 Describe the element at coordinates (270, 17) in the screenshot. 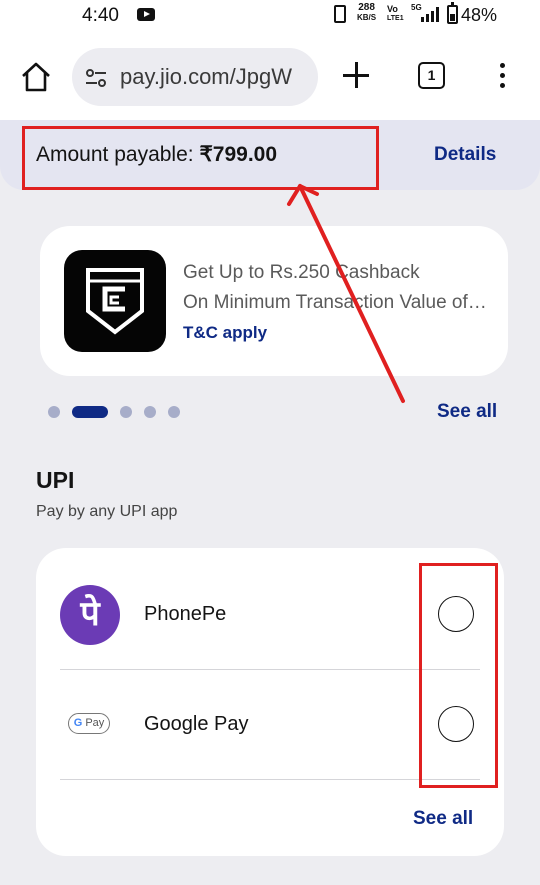

I see `status-bar: 4:40 288 KB/S Vo LTE1 5G 48%` at that location.